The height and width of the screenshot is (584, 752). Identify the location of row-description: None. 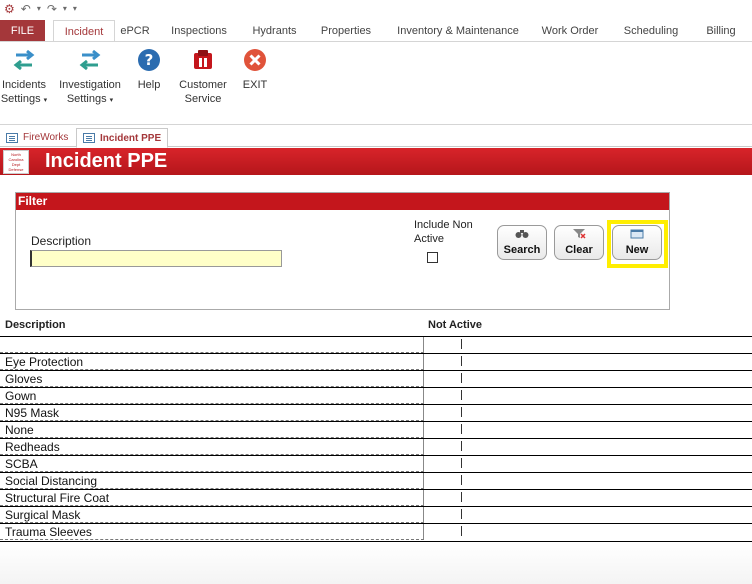
(212, 430).